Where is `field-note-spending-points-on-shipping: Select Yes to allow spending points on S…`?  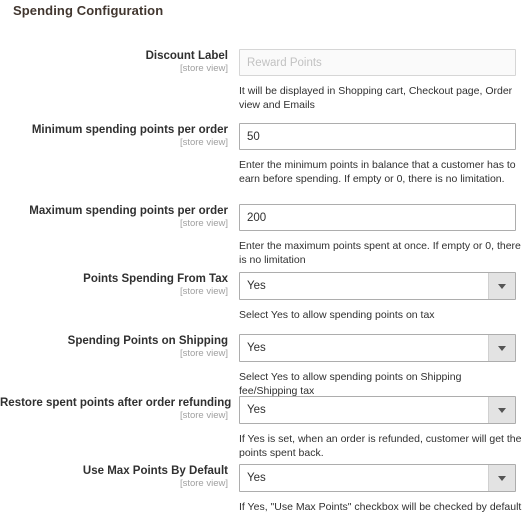 field-note-spending-points-on-shipping: Select Yes to allow spending points on S… is located at coordinates (350, 384).